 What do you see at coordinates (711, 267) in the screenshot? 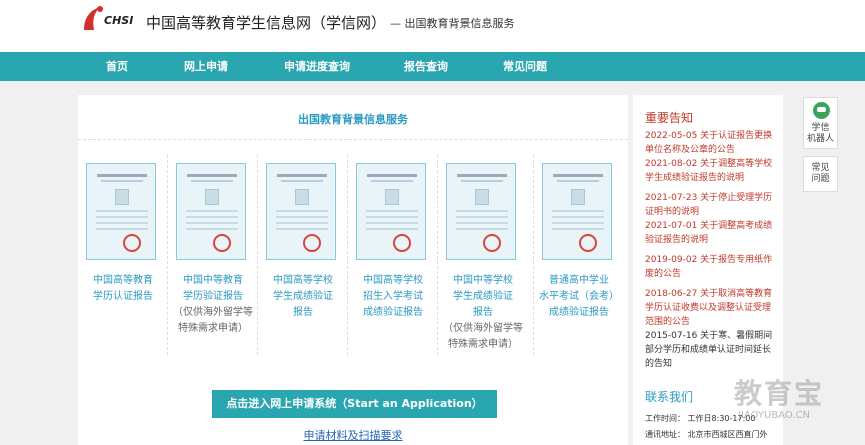
I see `notice-link: 2019-09-02 关于报告专用纸作废的公告` at bounding box center [711, 267].